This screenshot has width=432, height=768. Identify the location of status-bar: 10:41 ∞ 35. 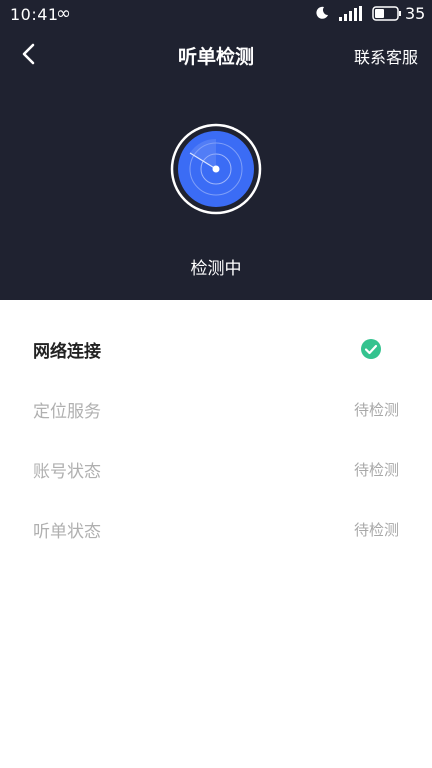
(216, 15).